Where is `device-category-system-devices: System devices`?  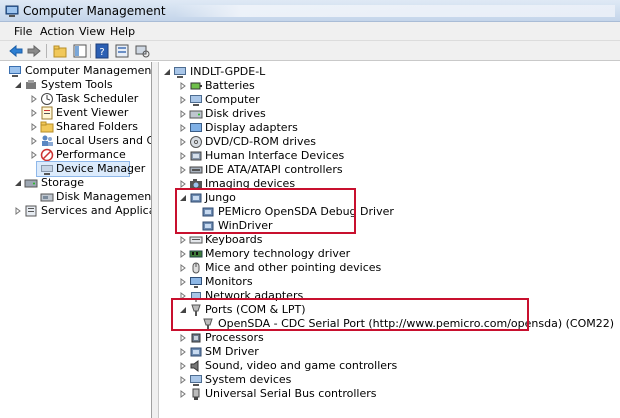 device-category-system-devices: System devices is located at coordinates (389, 380).